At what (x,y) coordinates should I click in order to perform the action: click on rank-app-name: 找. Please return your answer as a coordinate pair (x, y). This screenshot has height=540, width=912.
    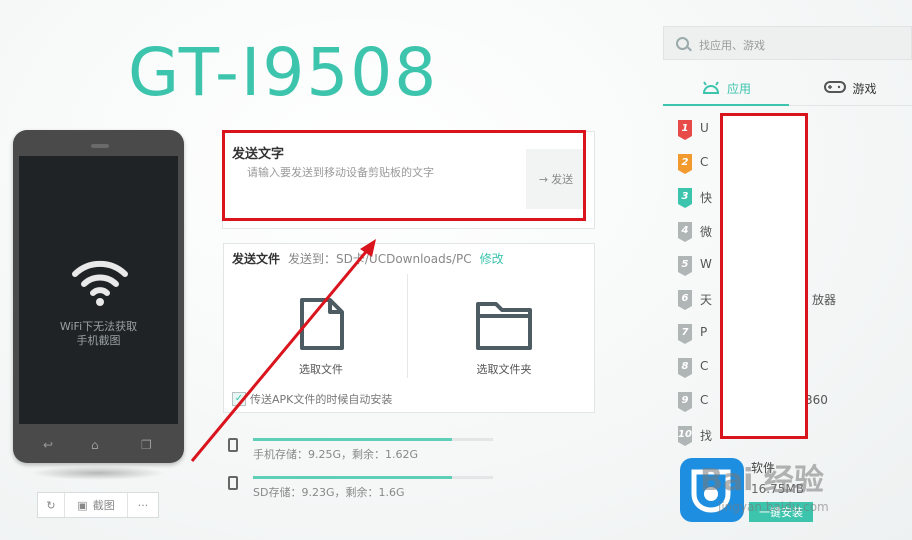
    Looking at the image, I should click on (706, 436).